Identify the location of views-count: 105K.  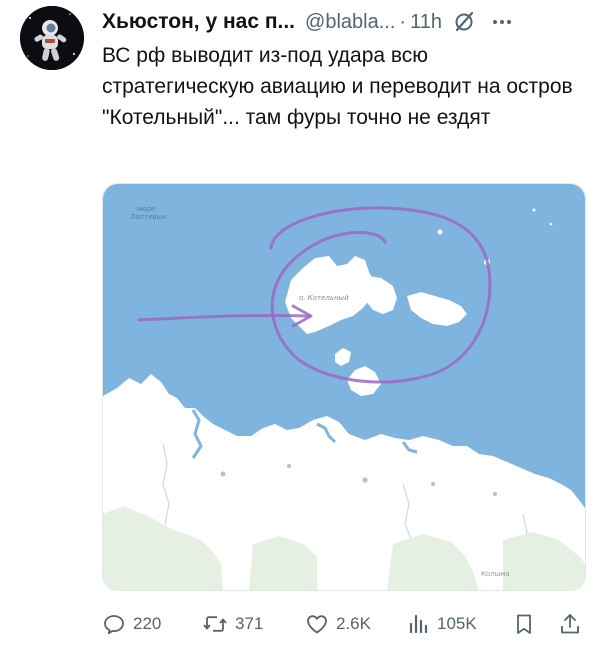
(457, 623).